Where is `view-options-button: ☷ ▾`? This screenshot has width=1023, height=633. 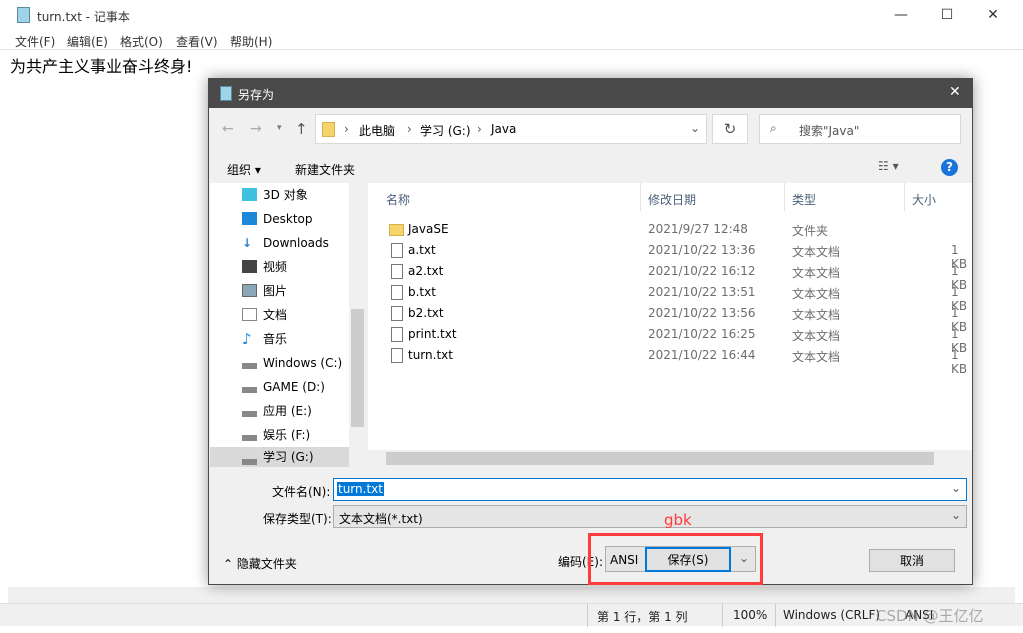
view-options-button: ☷ ▾ is located at coordinates (888, 166).